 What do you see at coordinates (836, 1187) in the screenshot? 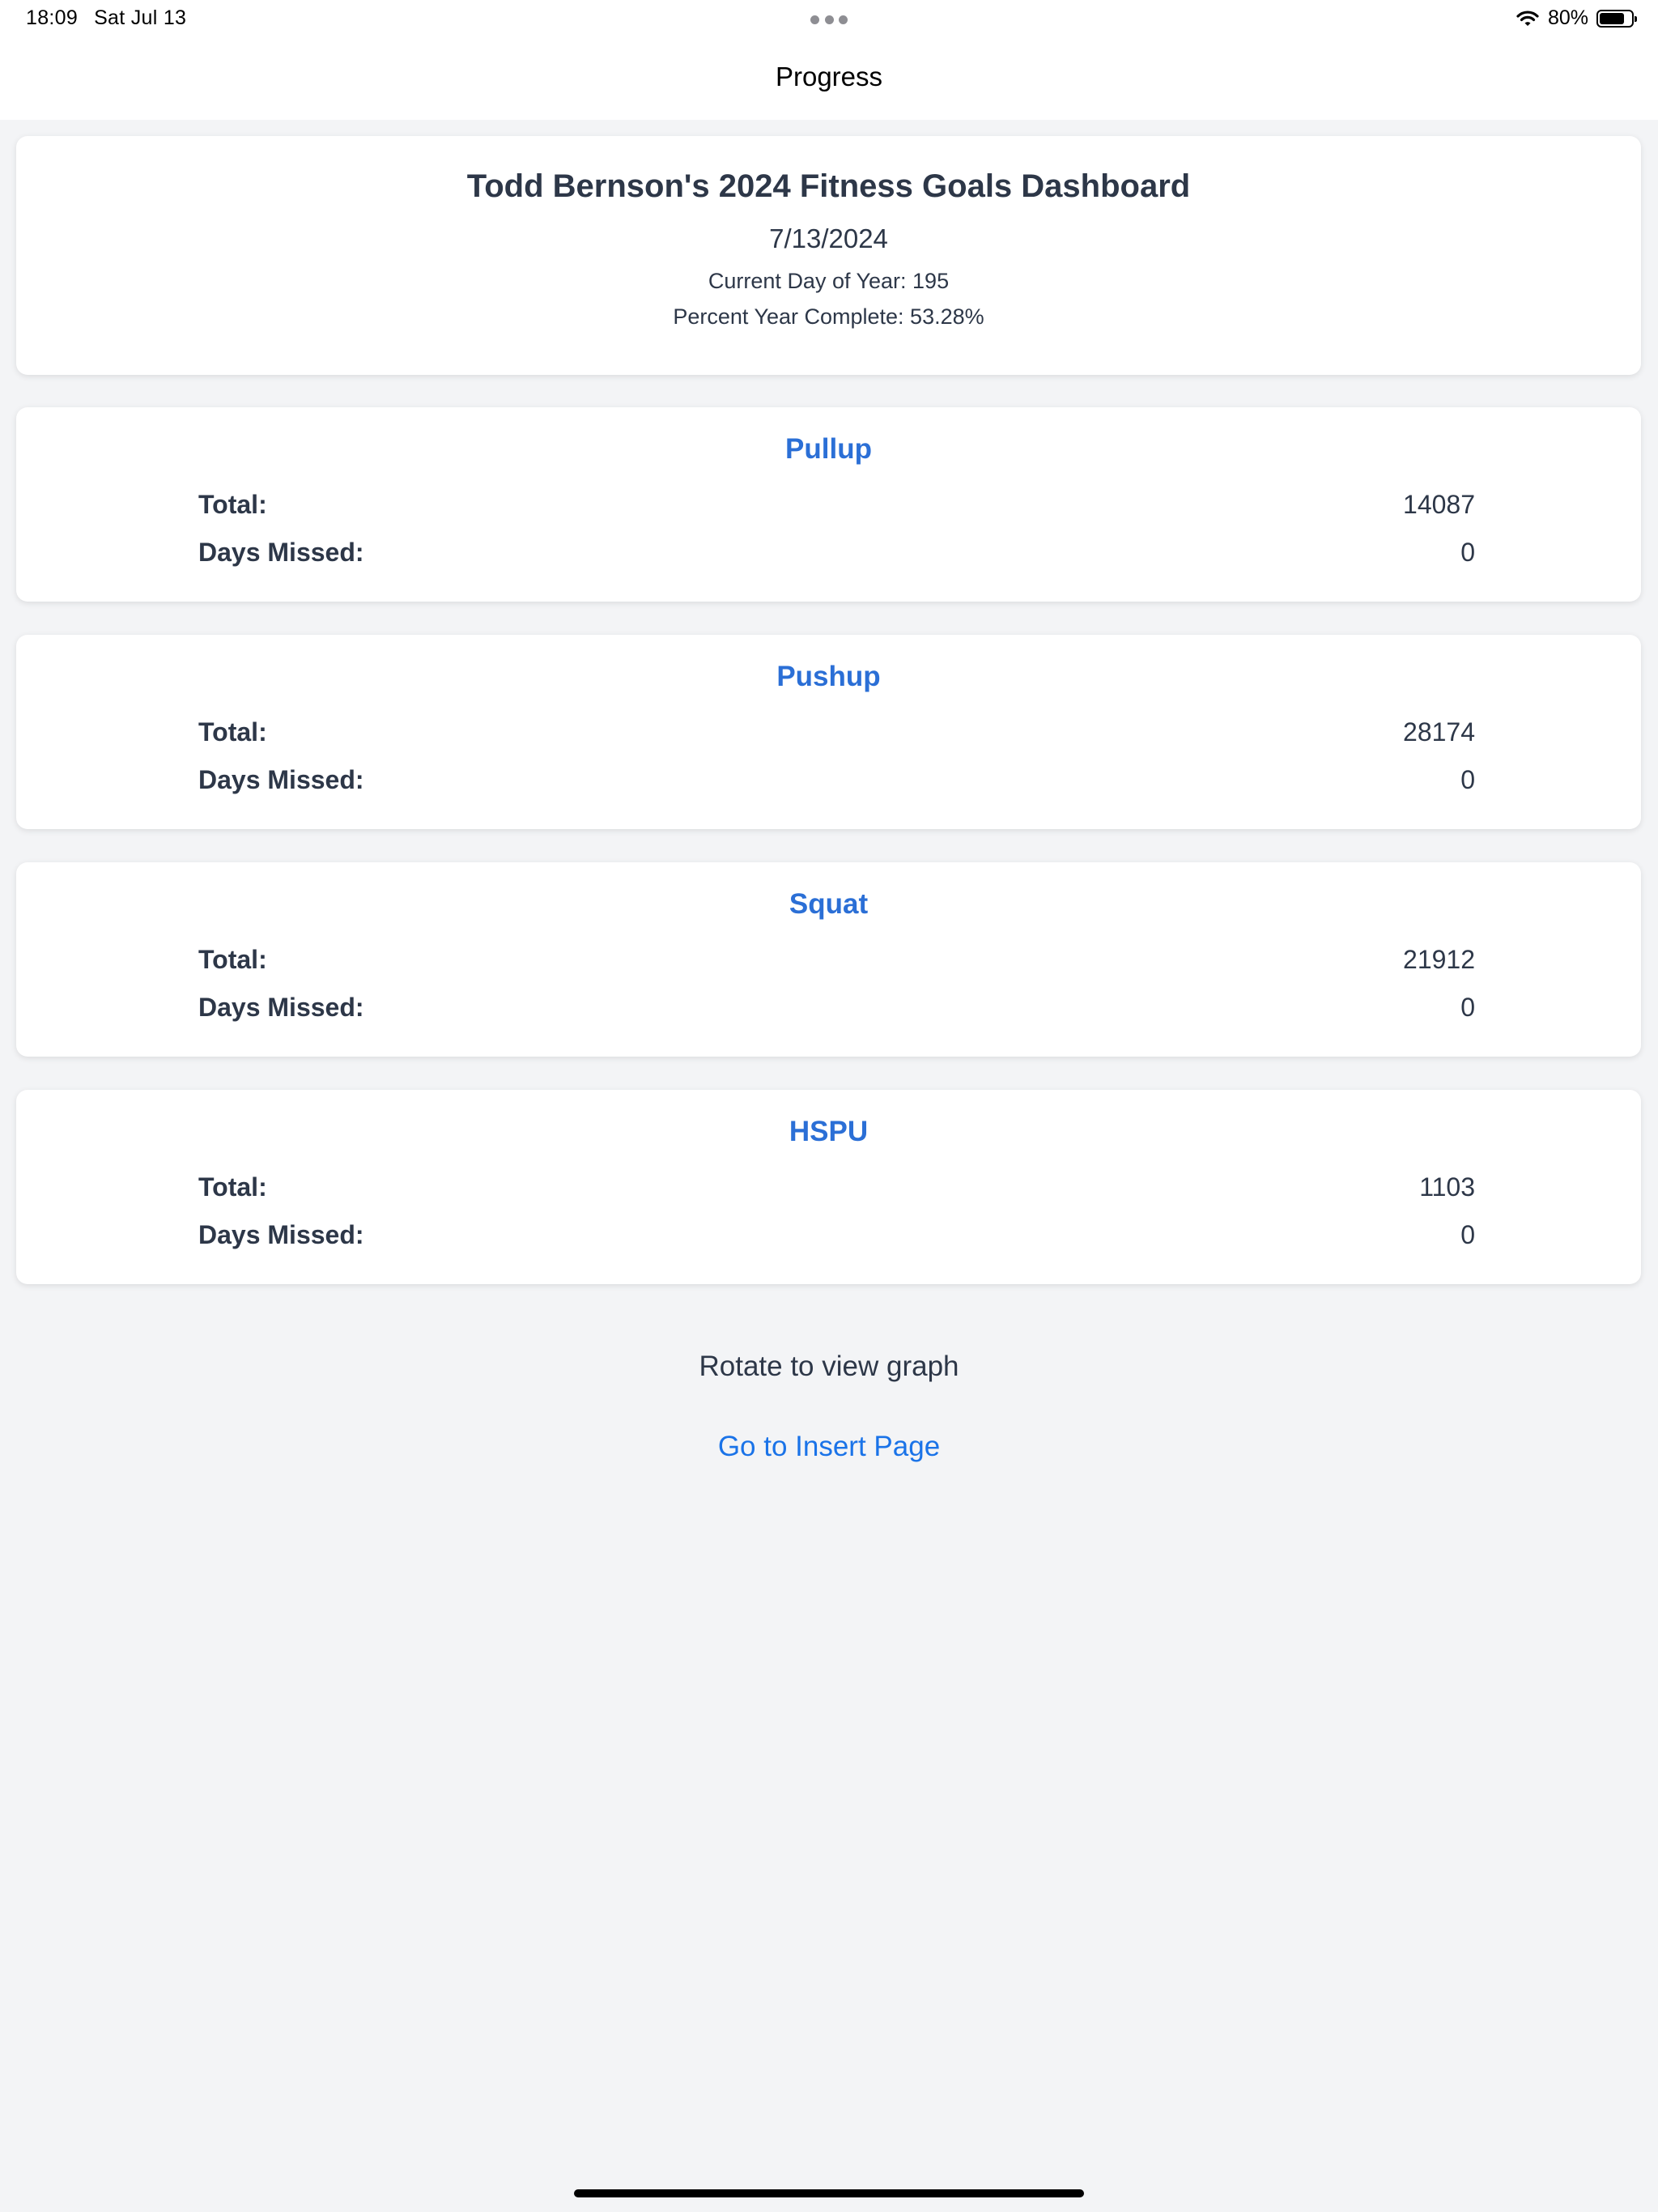
I see `total-row: Total: 1103` at bounding box center [836, 1187].